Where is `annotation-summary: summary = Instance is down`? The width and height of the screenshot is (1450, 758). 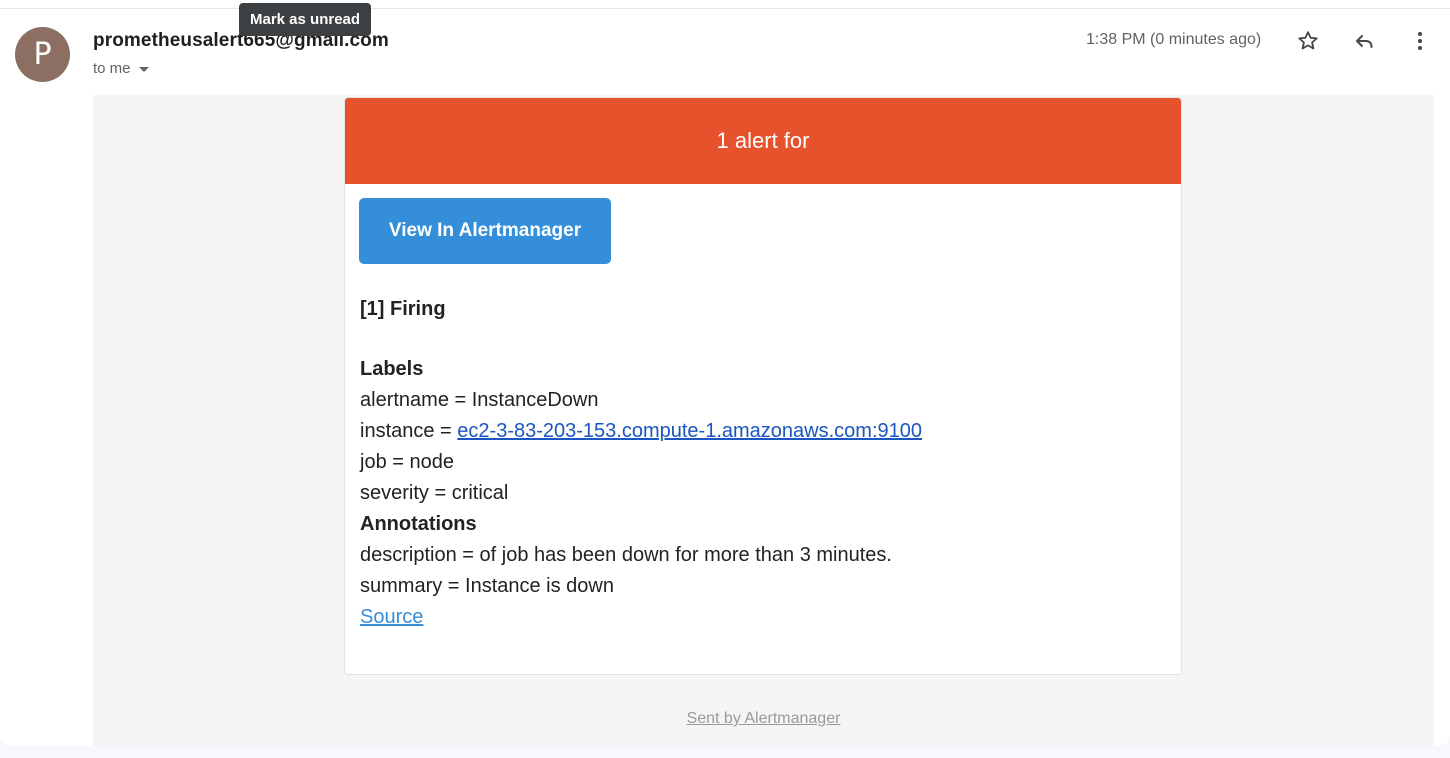 annotation-summary: summary = Instance is down is located at coordinates (487, 586).